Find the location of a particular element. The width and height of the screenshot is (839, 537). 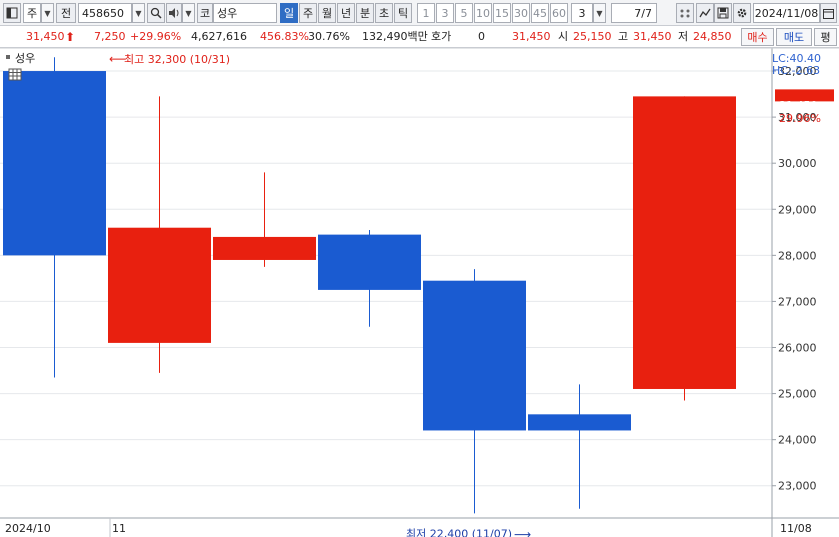

price-change-pct: +29.96% is located at coordinates (156, 36).